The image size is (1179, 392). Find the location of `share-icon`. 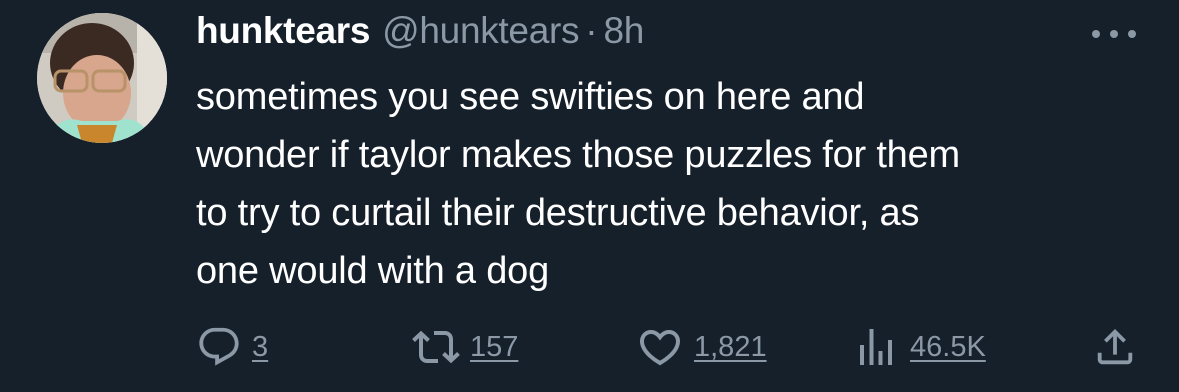

share-icon is located at coordinates (1115, 346).